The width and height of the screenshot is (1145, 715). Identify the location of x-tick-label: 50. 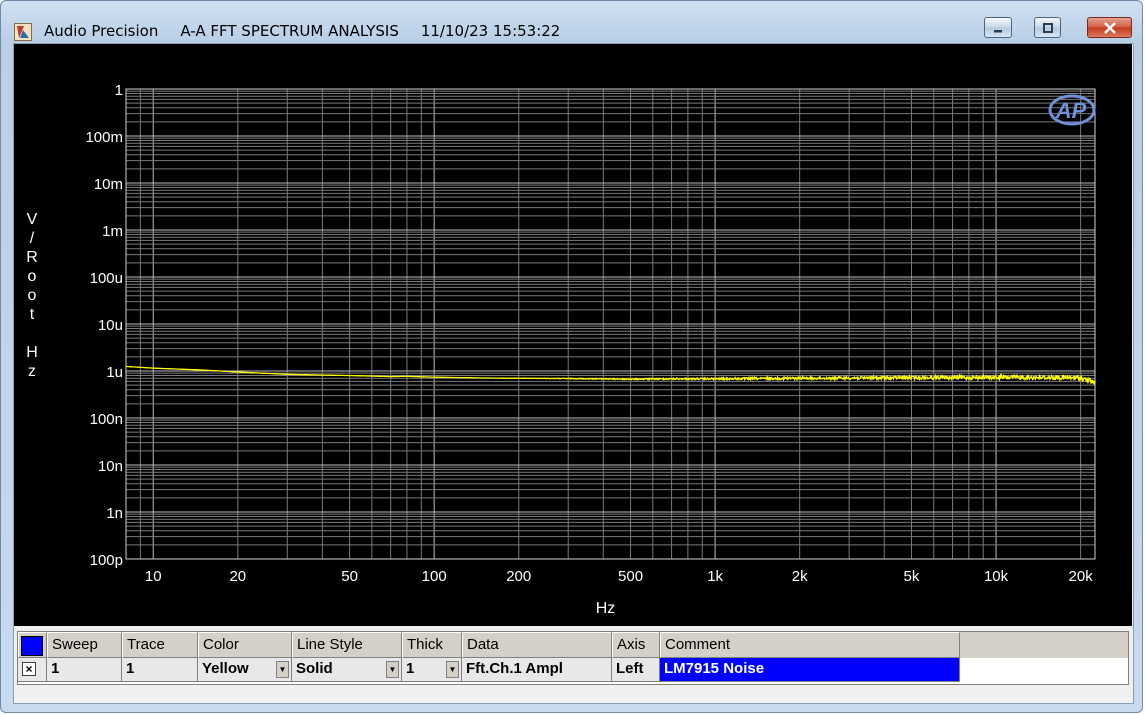
(349, 576).